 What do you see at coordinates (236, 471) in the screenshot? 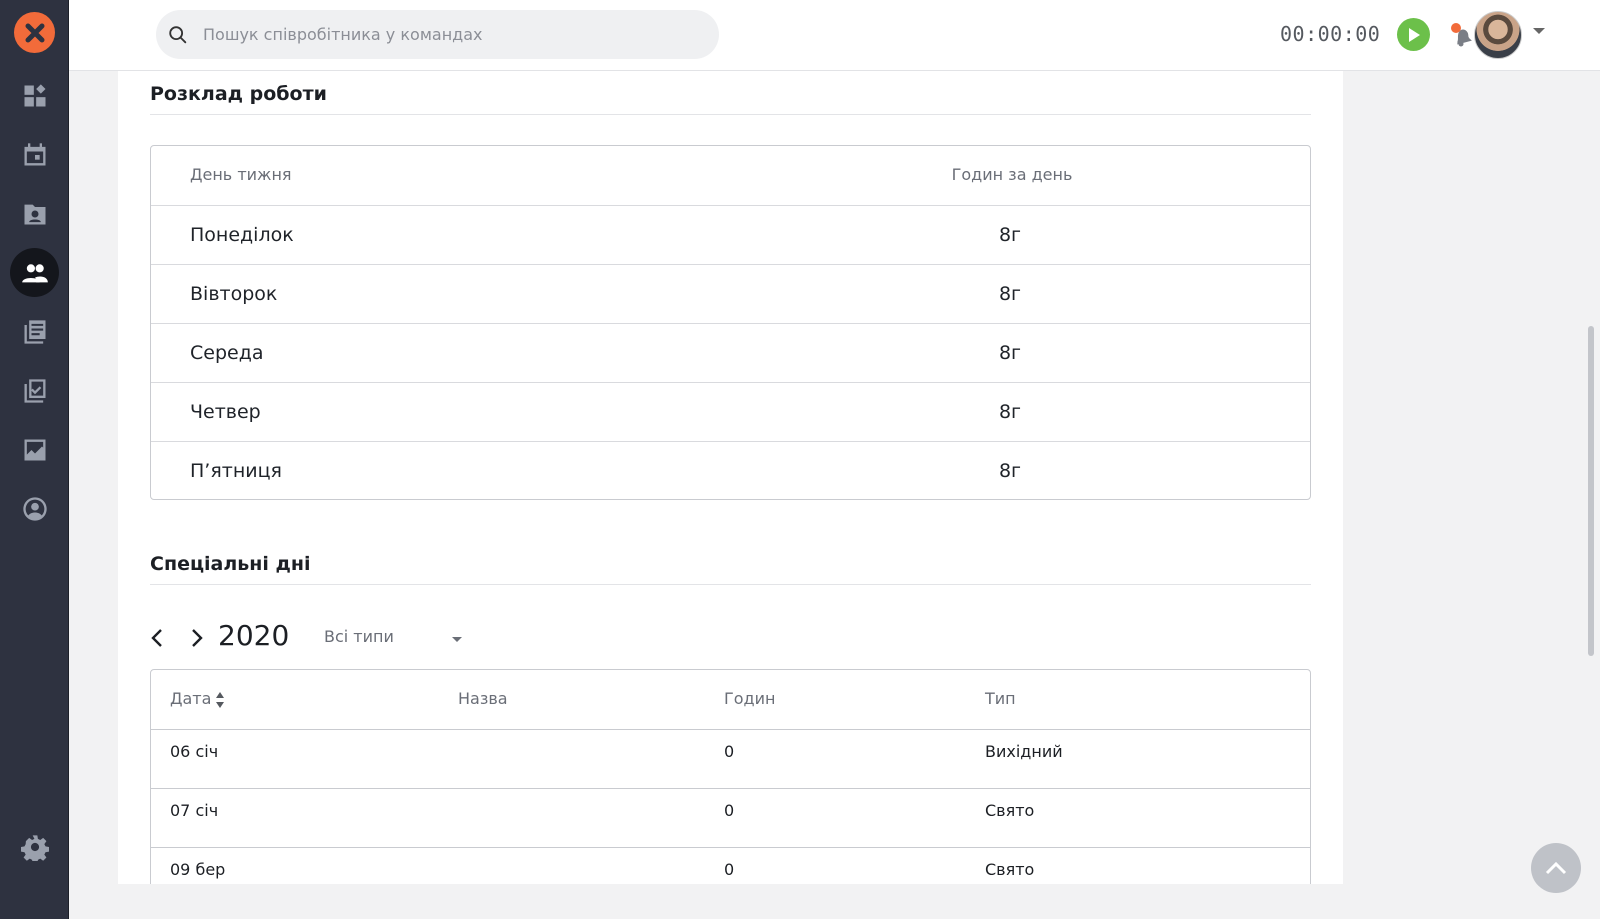
I see `day-cell: П’ятниця` at bounding box center [236, 471].